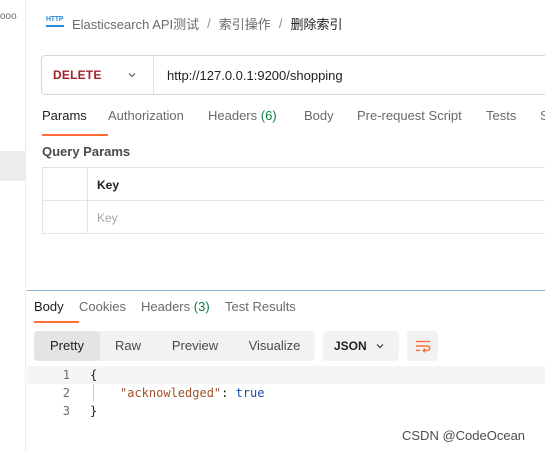 This screenshot has width=545, height=451. Describe the element at coordinates (13, 225) in the screenshot. I see `sidebar: ooo` at that location.